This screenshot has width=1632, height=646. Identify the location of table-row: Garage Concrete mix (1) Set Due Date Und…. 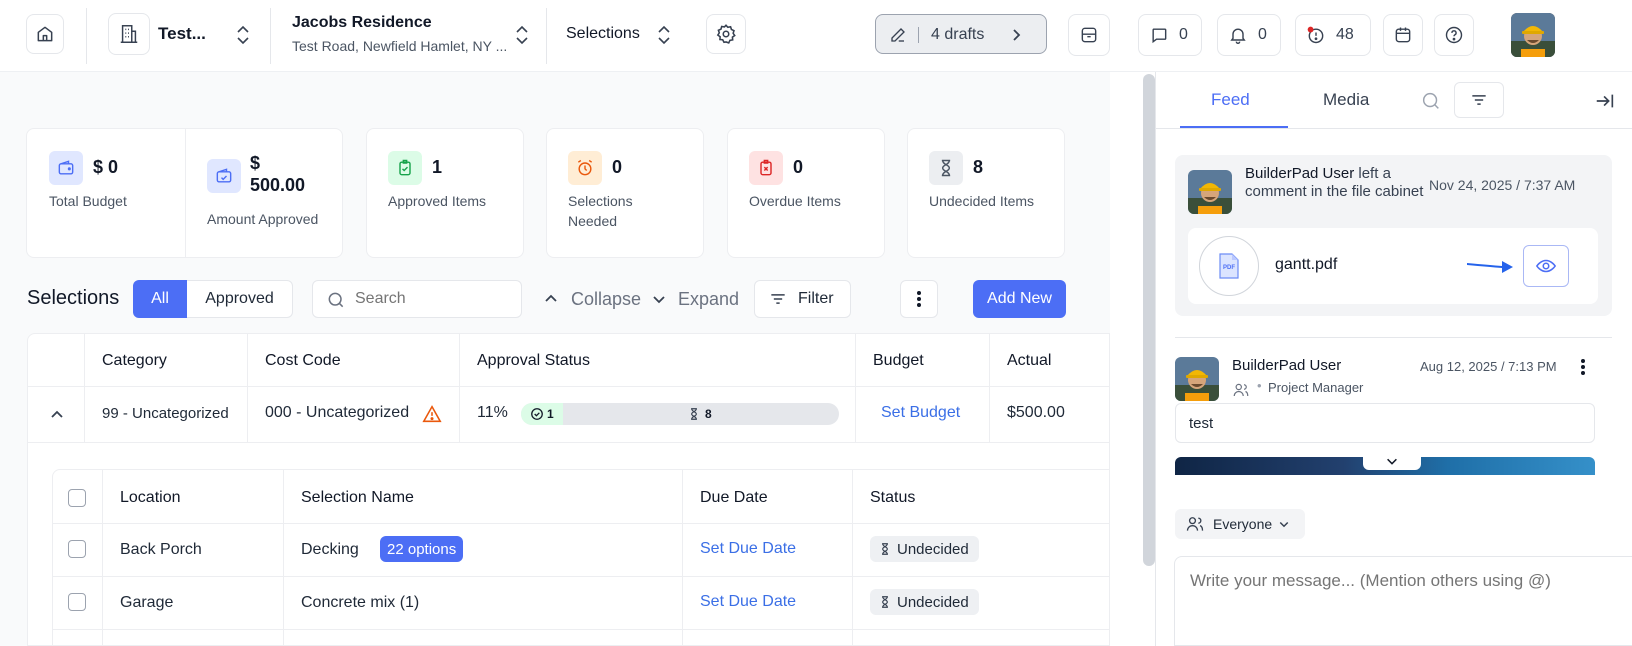
(581, 603).